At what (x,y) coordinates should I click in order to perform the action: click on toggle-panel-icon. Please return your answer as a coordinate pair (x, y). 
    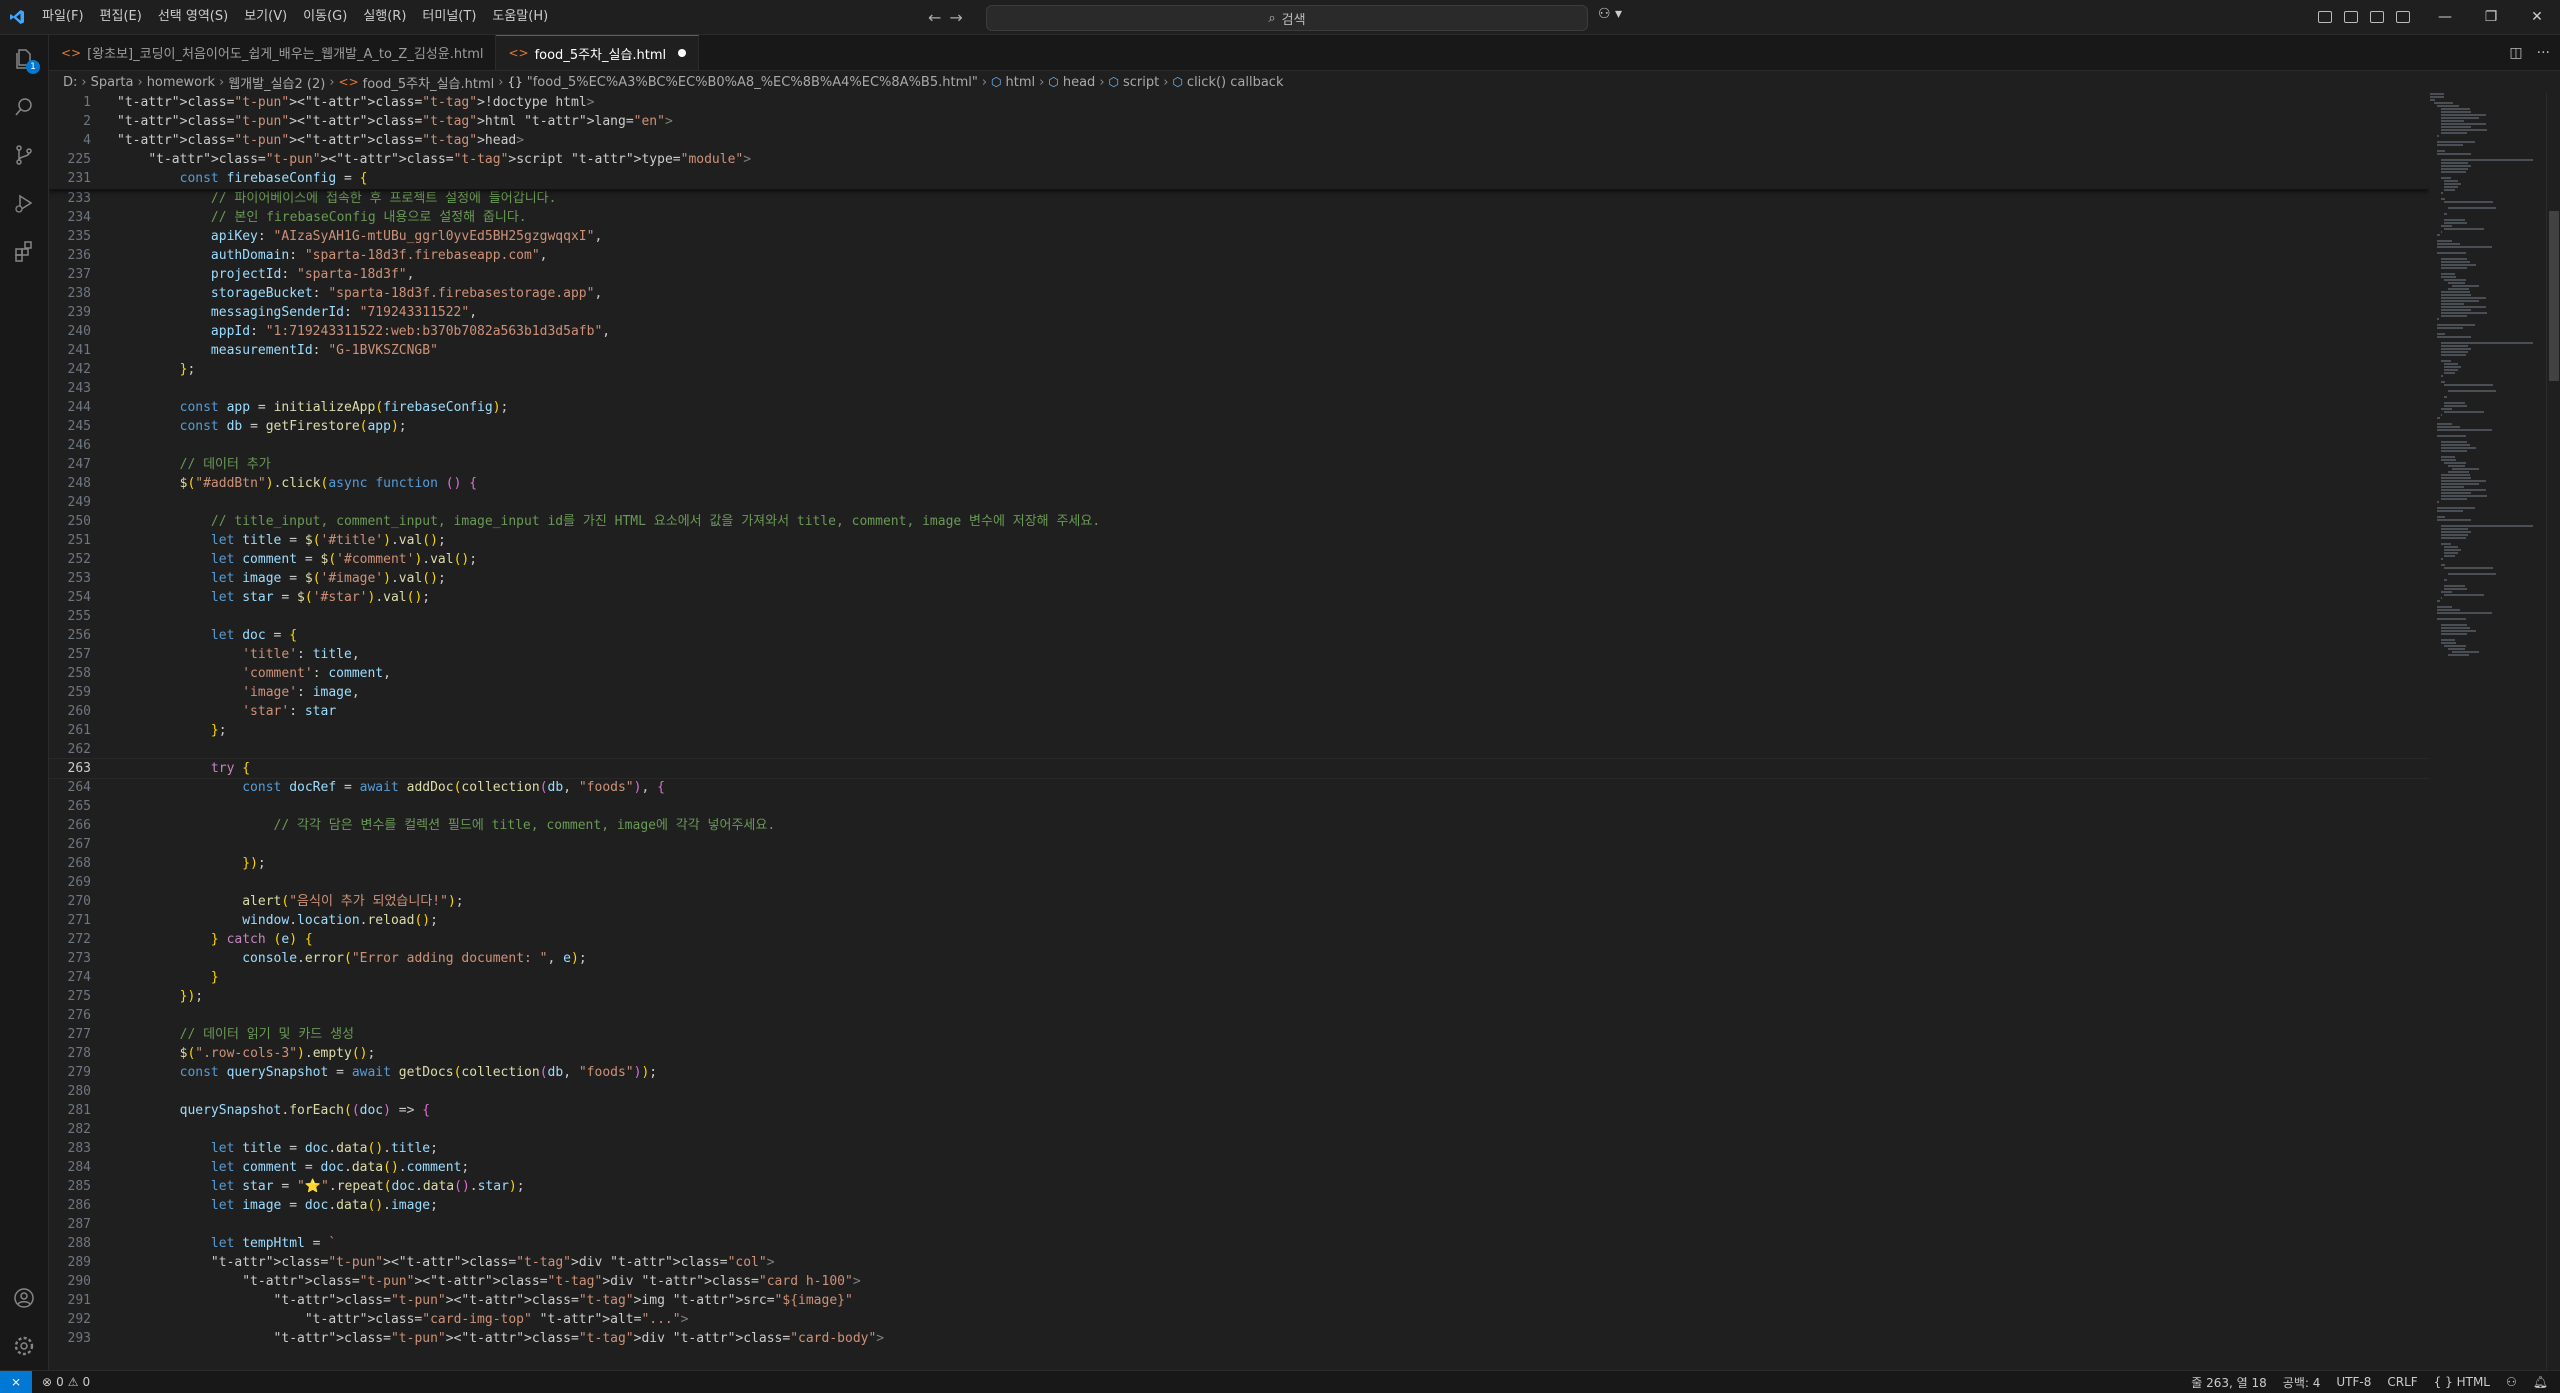
    Looking at the image, I should click on (2377, 17).